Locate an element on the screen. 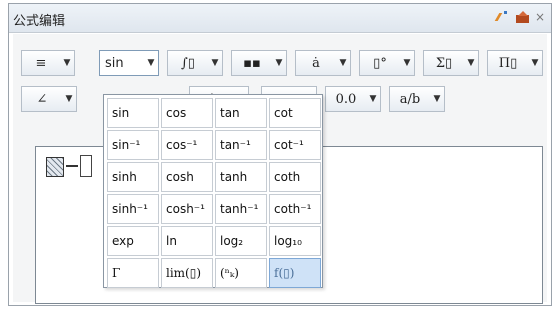  title-bar: 公式编辑 × is located at coordinates (280, 18).